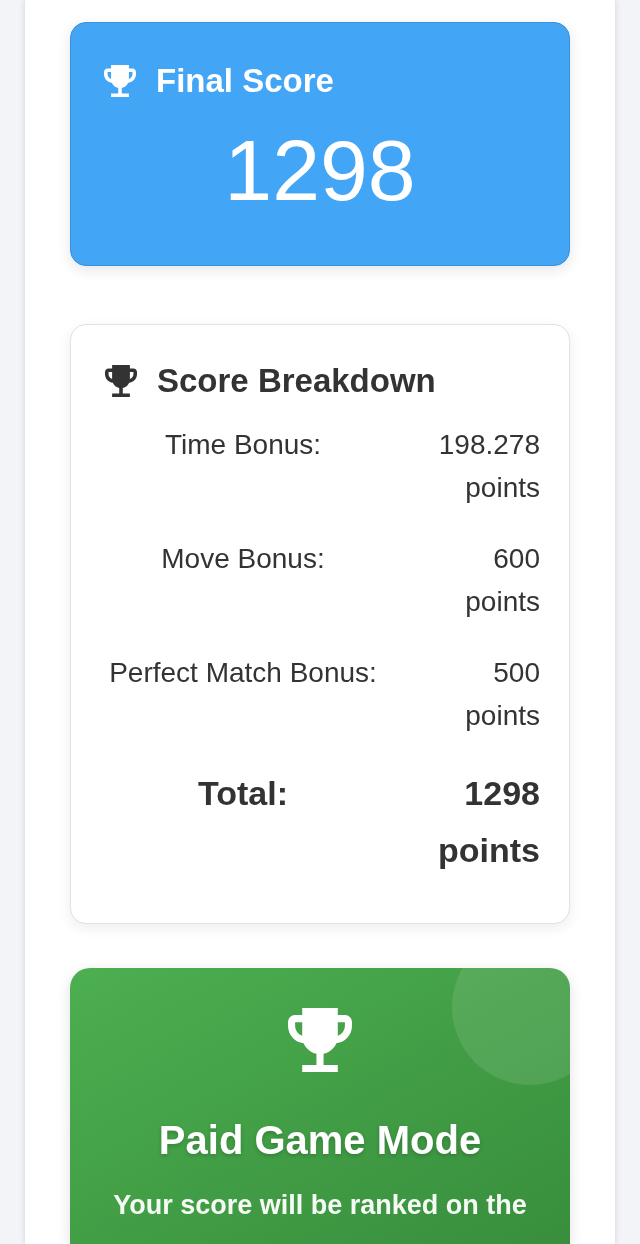 The height and width of the screenshot is (1244, 640). Describe the element at coordinates (245, 81) in the screenshot. I see `card-title: Final Score` at that location.